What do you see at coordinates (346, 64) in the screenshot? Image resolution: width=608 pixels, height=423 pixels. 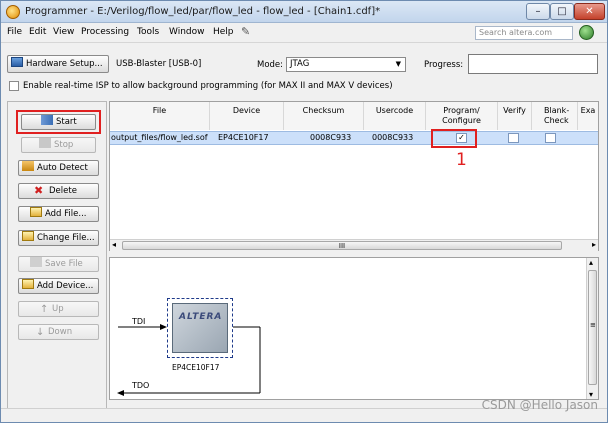 I see `mode-select: JTAG ▼` at bounding box center [346, 64].